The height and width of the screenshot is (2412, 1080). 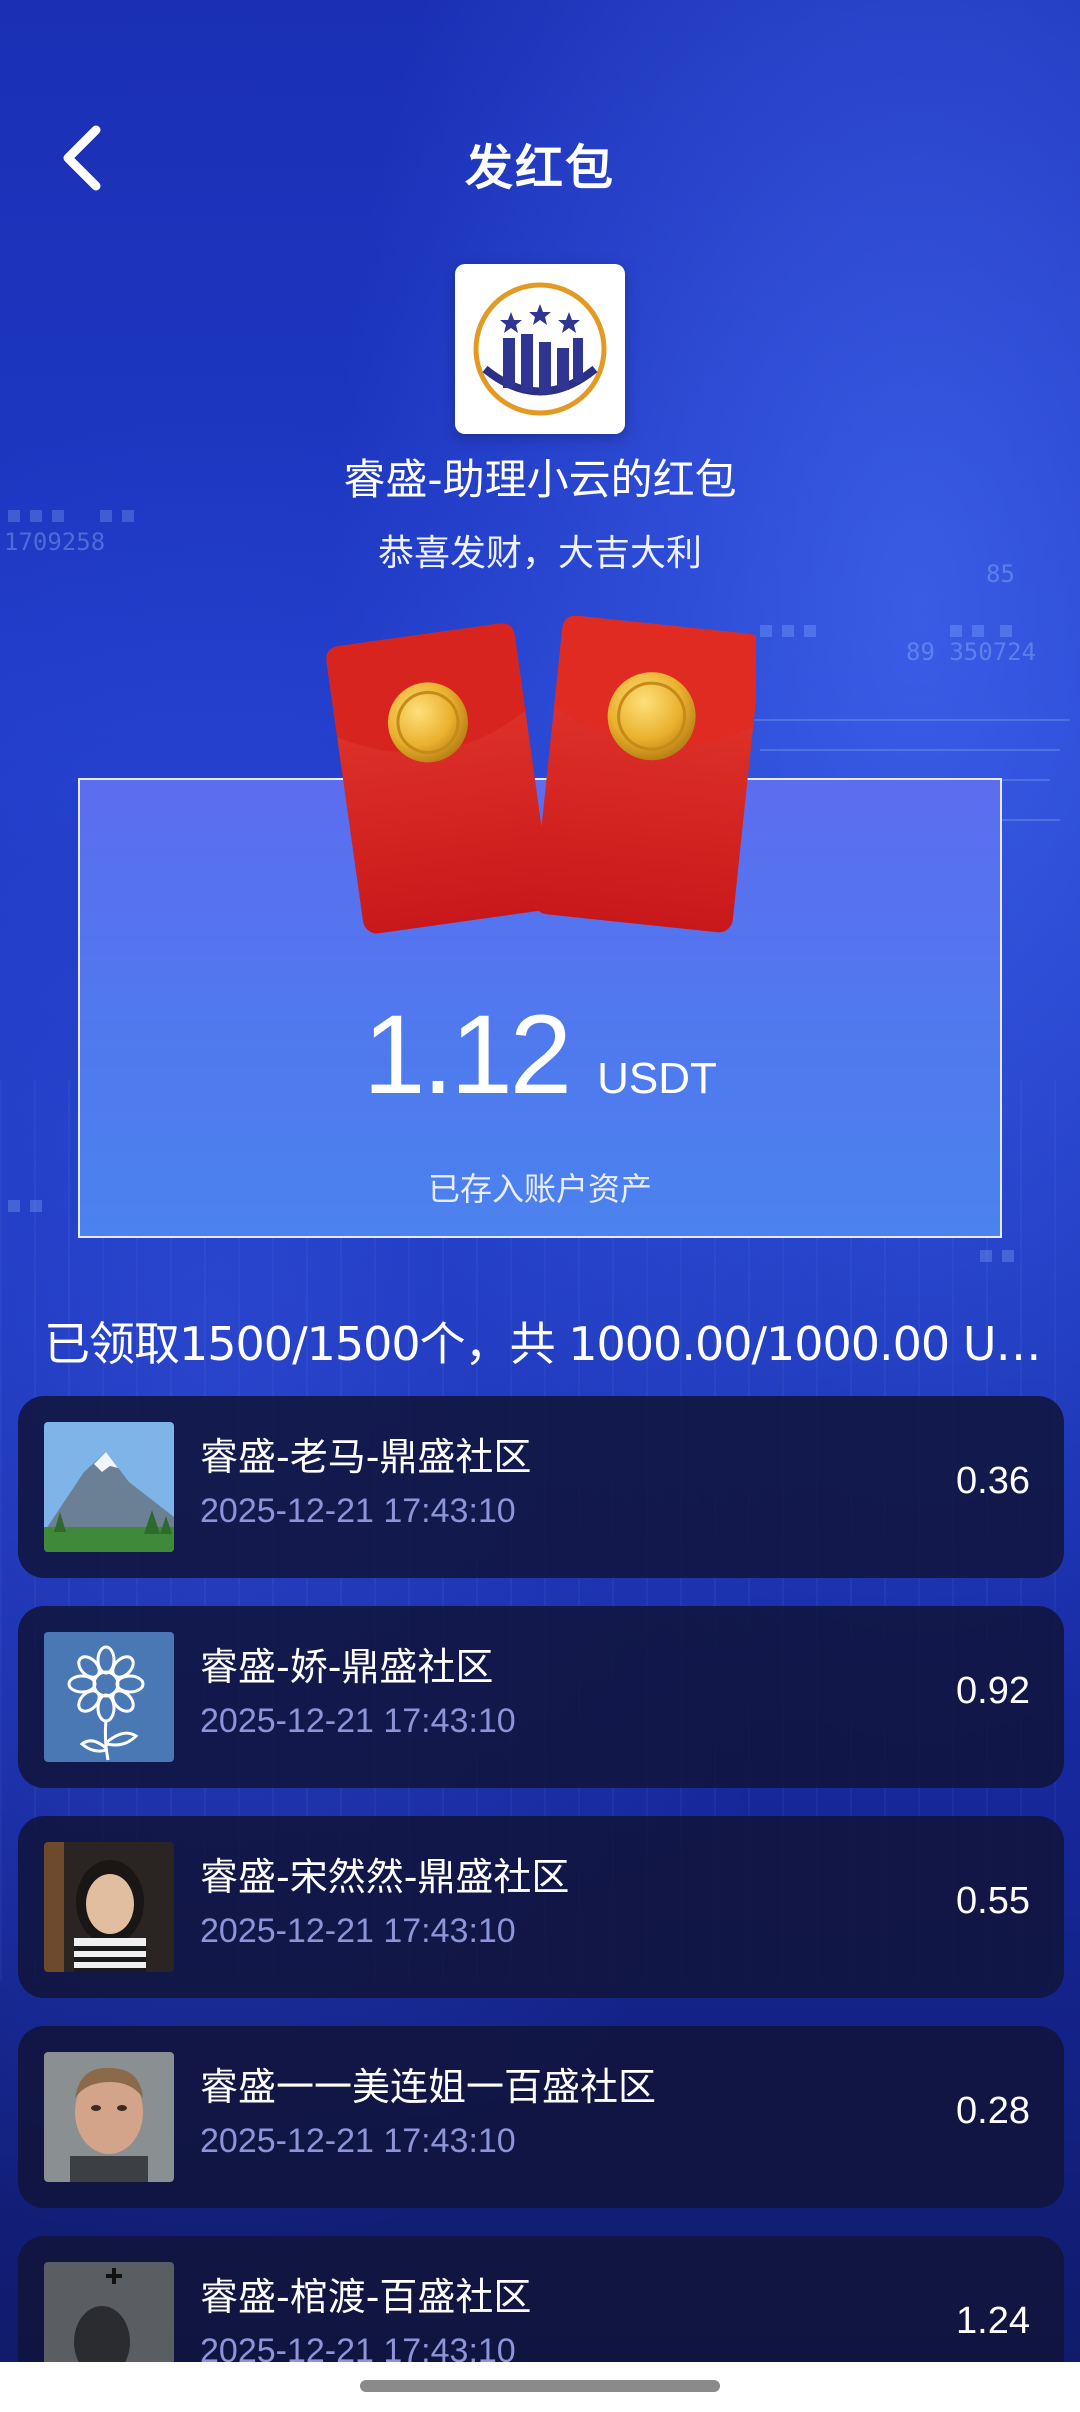 I want to click on claim-amount: 0.92, so click(x=993, y=1691).